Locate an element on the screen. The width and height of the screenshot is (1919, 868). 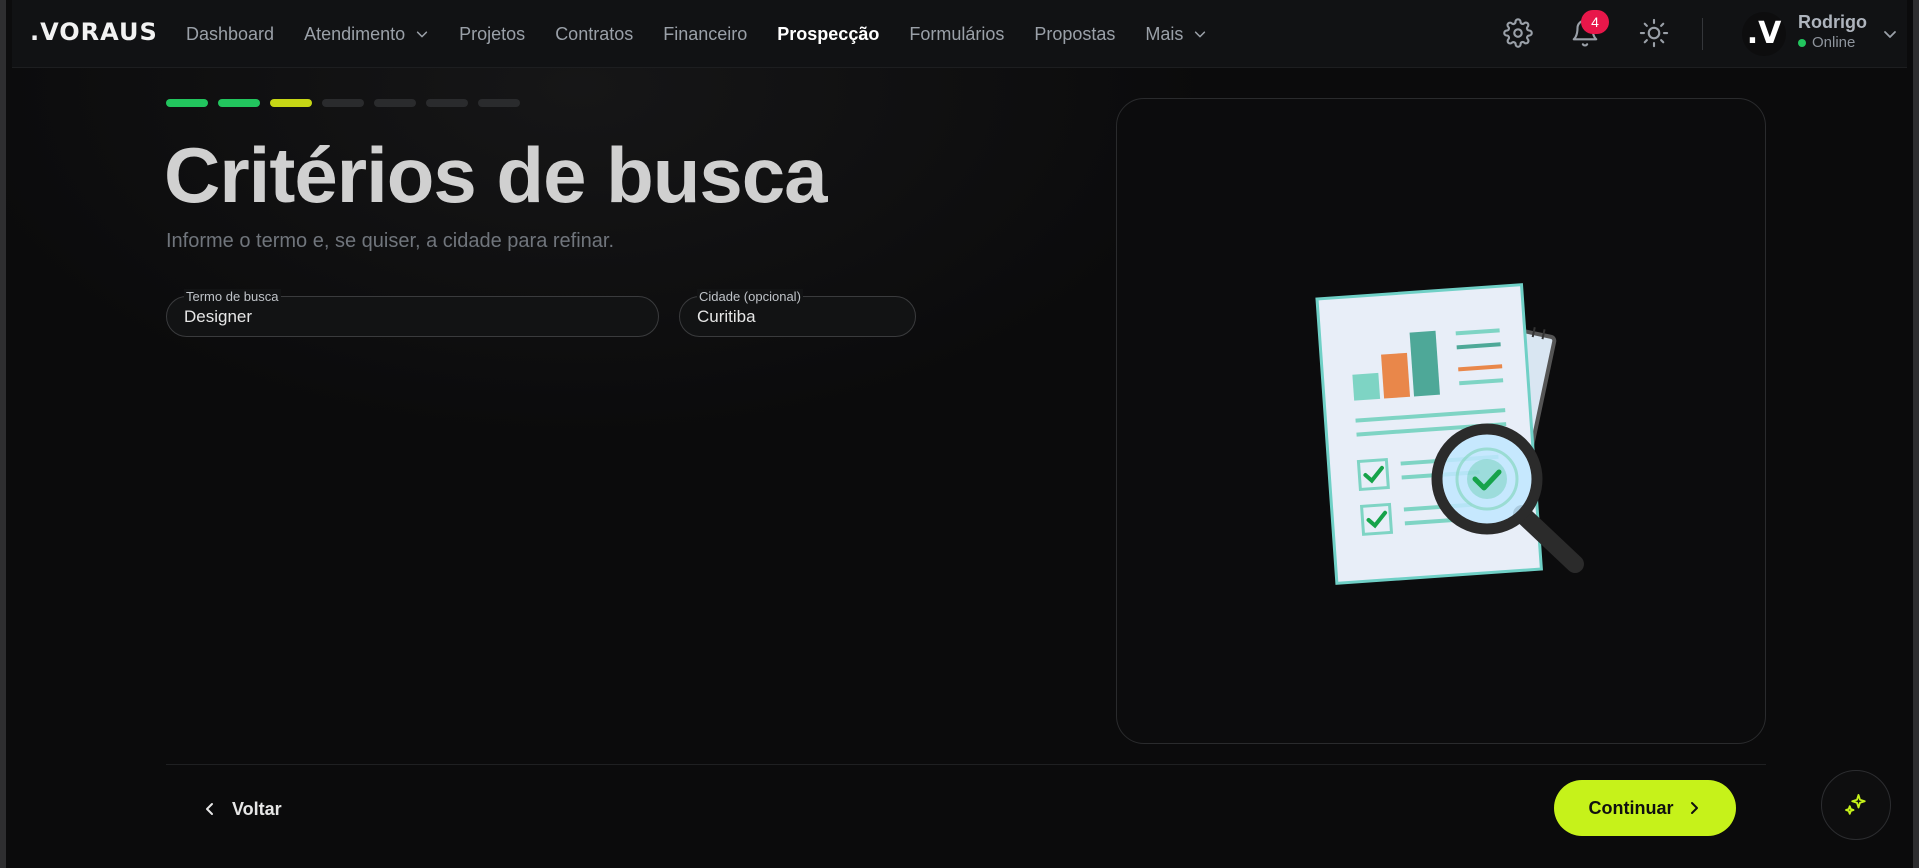
continue-button: Continuar is located at coordinates (1645, 808).